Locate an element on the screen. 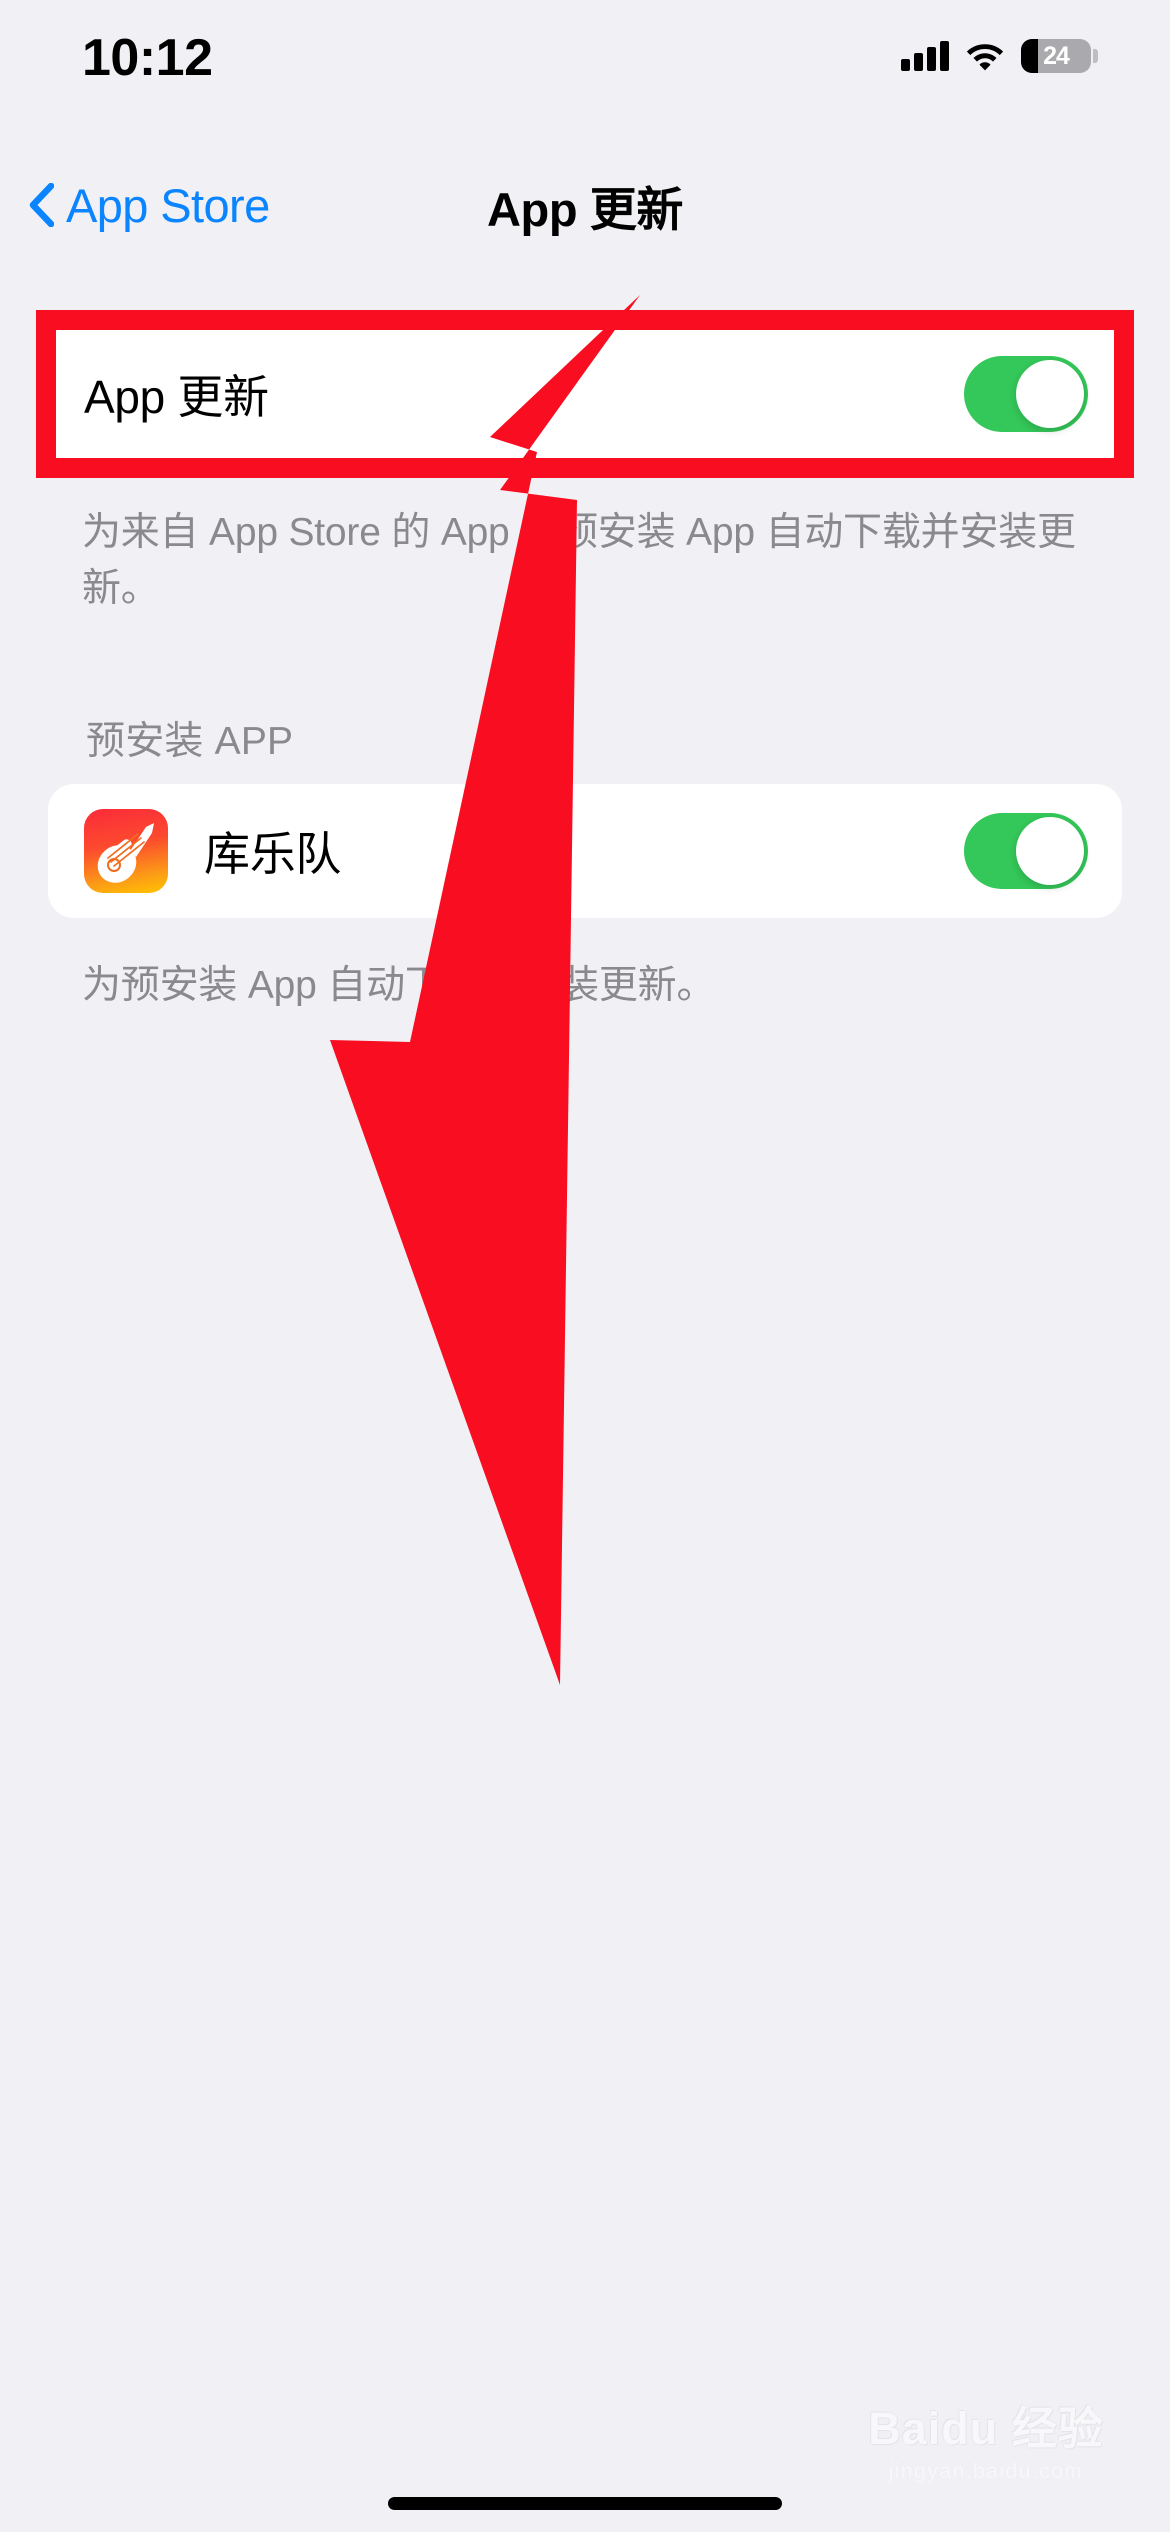 This screenshot has height=2532, width=1170. garageband-toggle is located at coordinates (1026, 851).